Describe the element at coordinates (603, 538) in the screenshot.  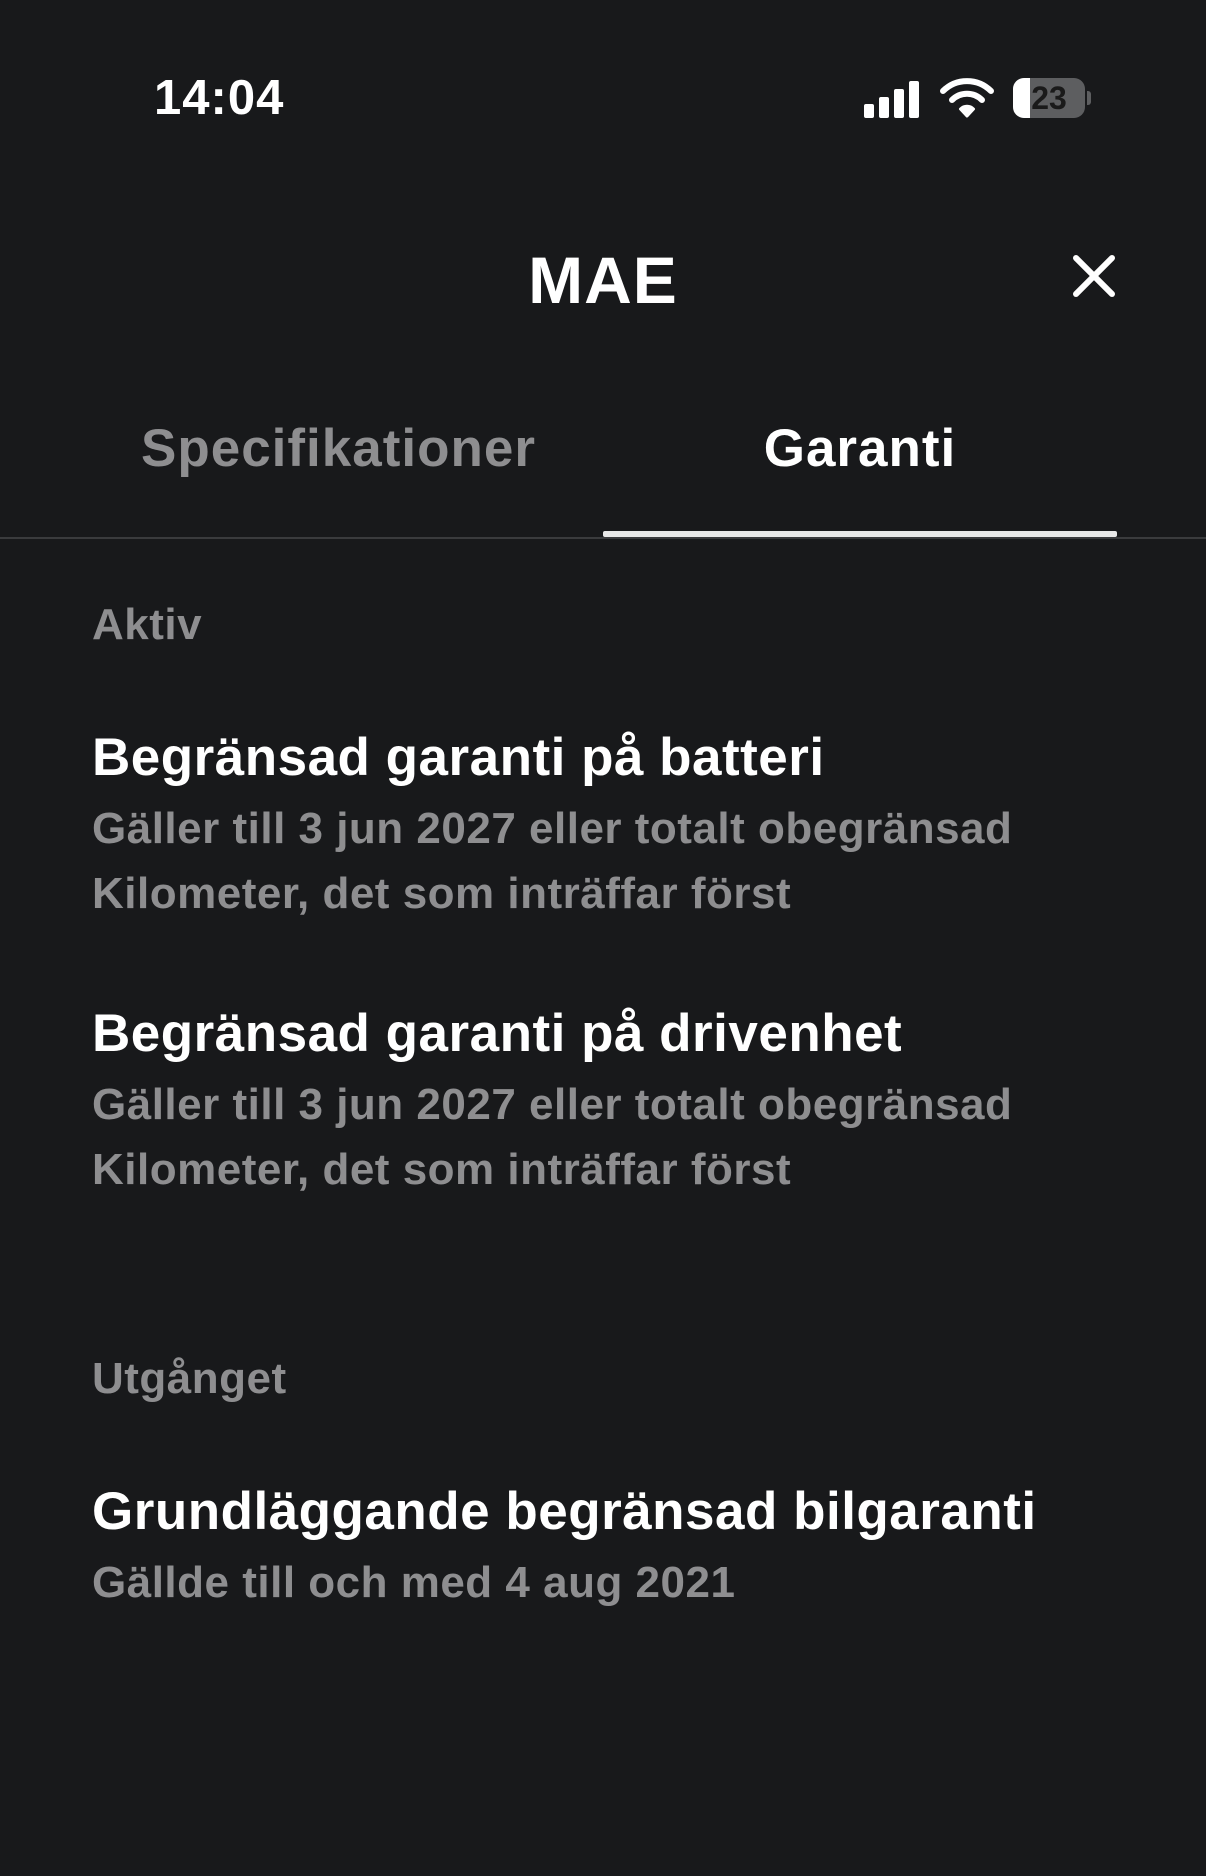
I see `tabs-divider` at that location.